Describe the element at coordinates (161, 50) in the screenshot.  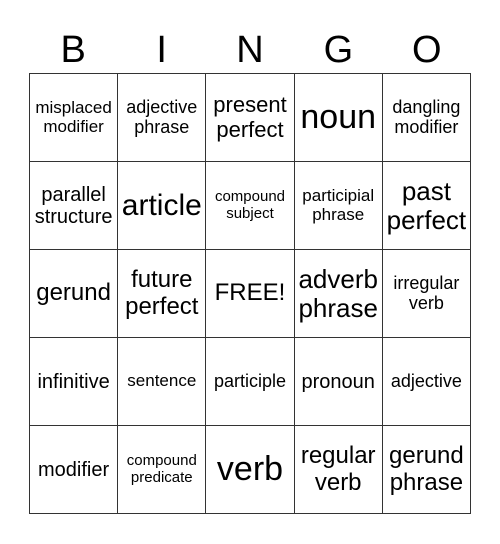
I see `header-letter-i: I` at that location.